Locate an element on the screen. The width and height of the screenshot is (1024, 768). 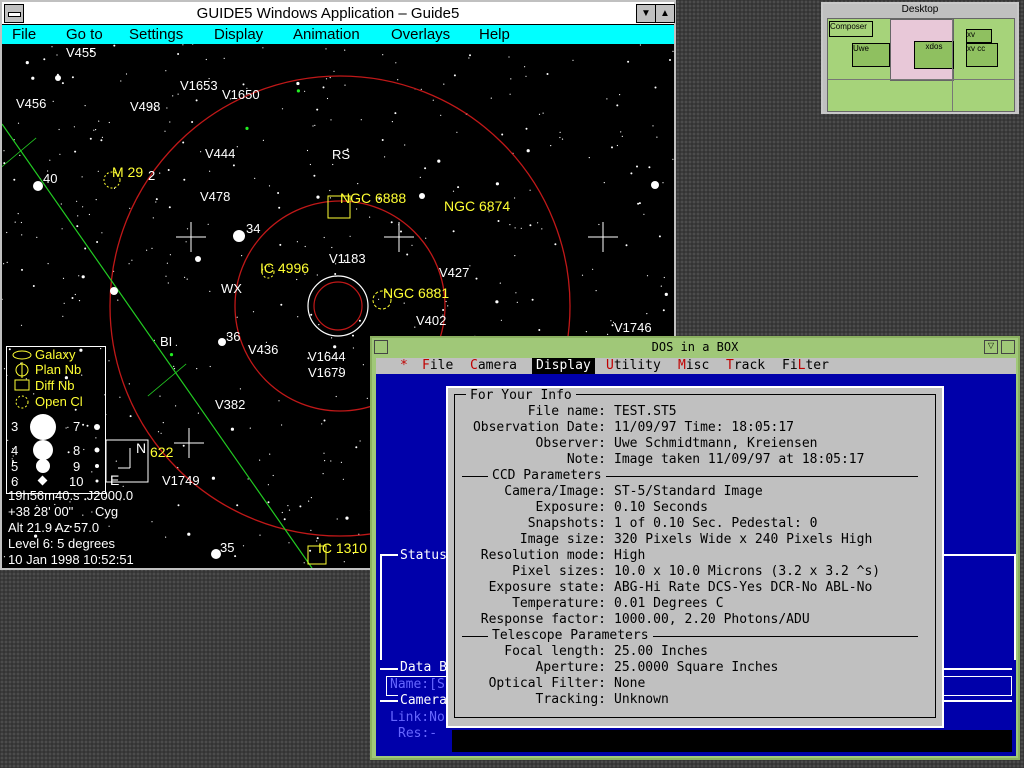
dos-menu-camera-rest: amera is located at coordinates (497, 365).